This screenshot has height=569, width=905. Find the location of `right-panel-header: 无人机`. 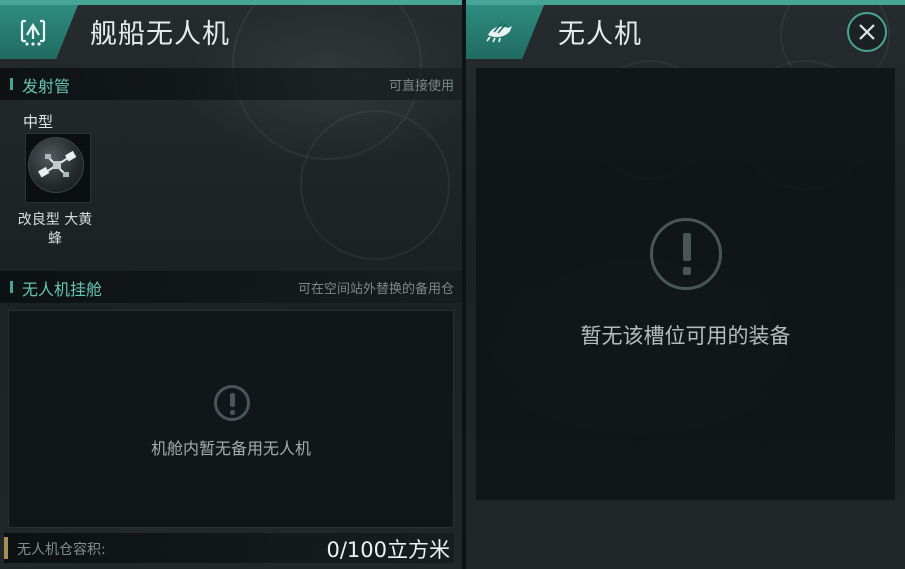

right-panel-header: 无人机 is located at coordinates (685, 31).